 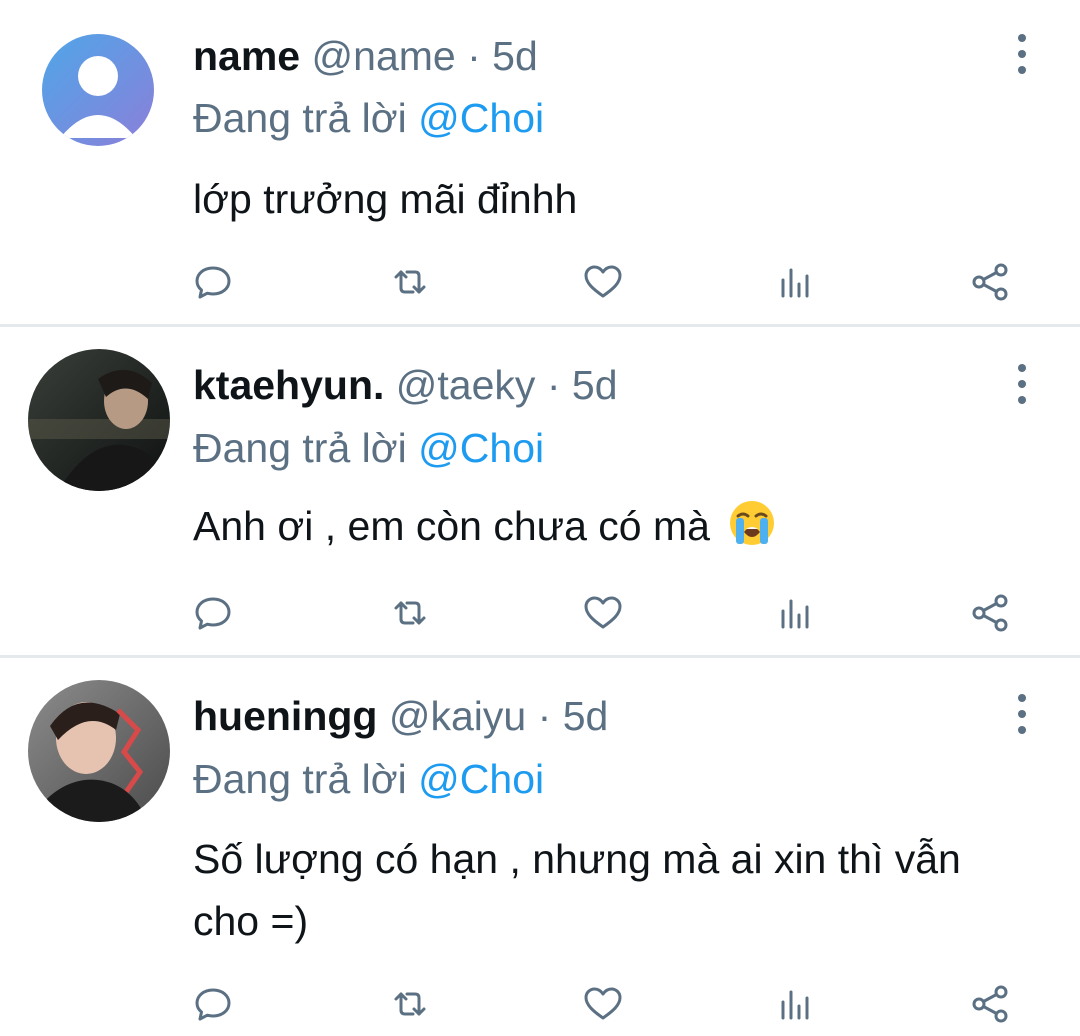 I want to click on tweet-header: ktaehyun. @taeky · 5d, so click(x=405, y=385).